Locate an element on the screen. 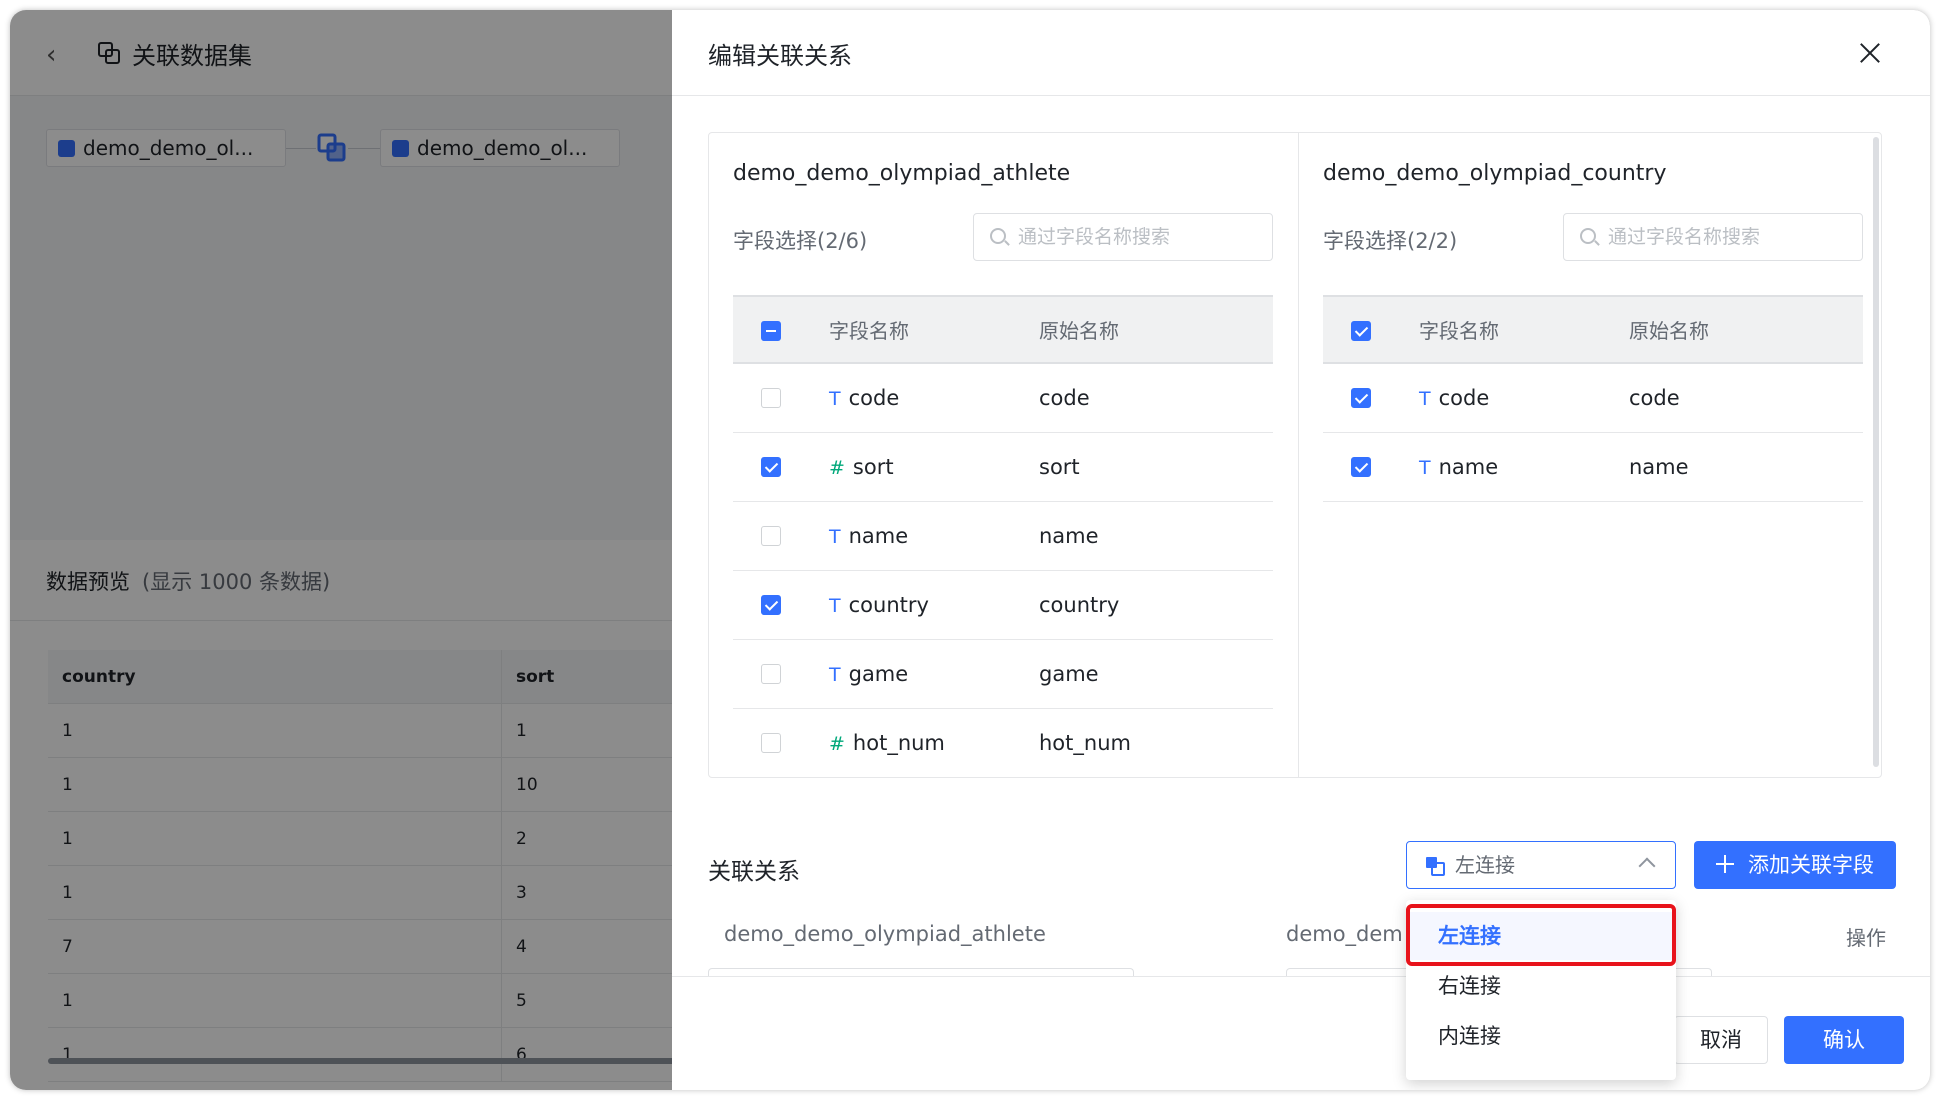 The image size is (1940, 1100). plus-icon is located at coordinates (1725, 864).